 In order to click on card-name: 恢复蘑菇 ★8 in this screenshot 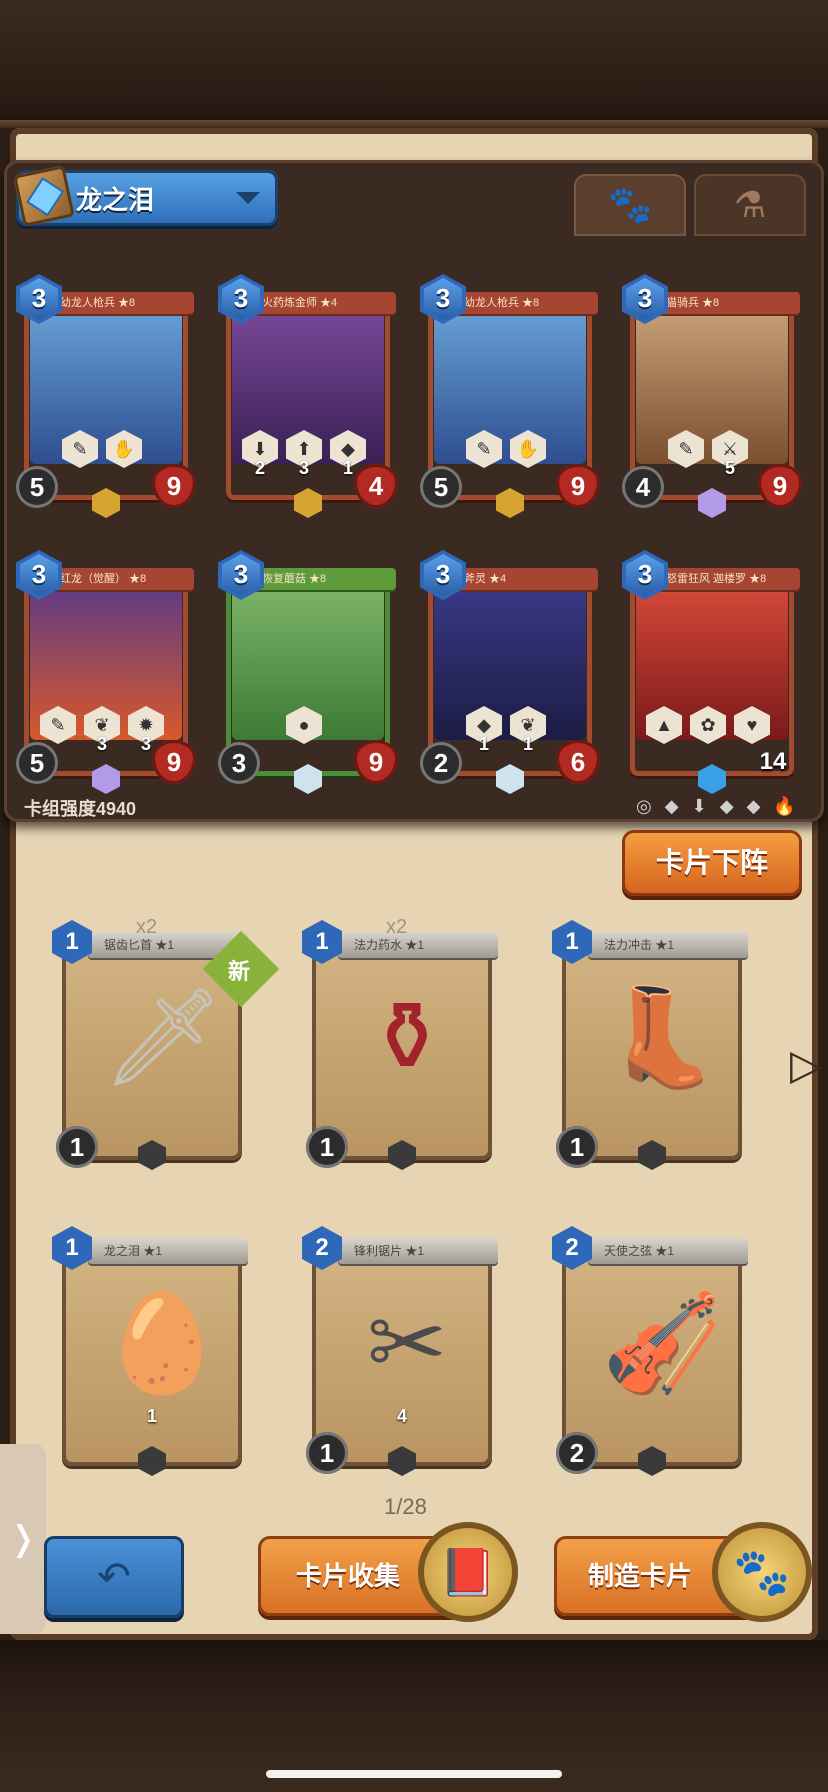, I will do `click(294, 579)`.